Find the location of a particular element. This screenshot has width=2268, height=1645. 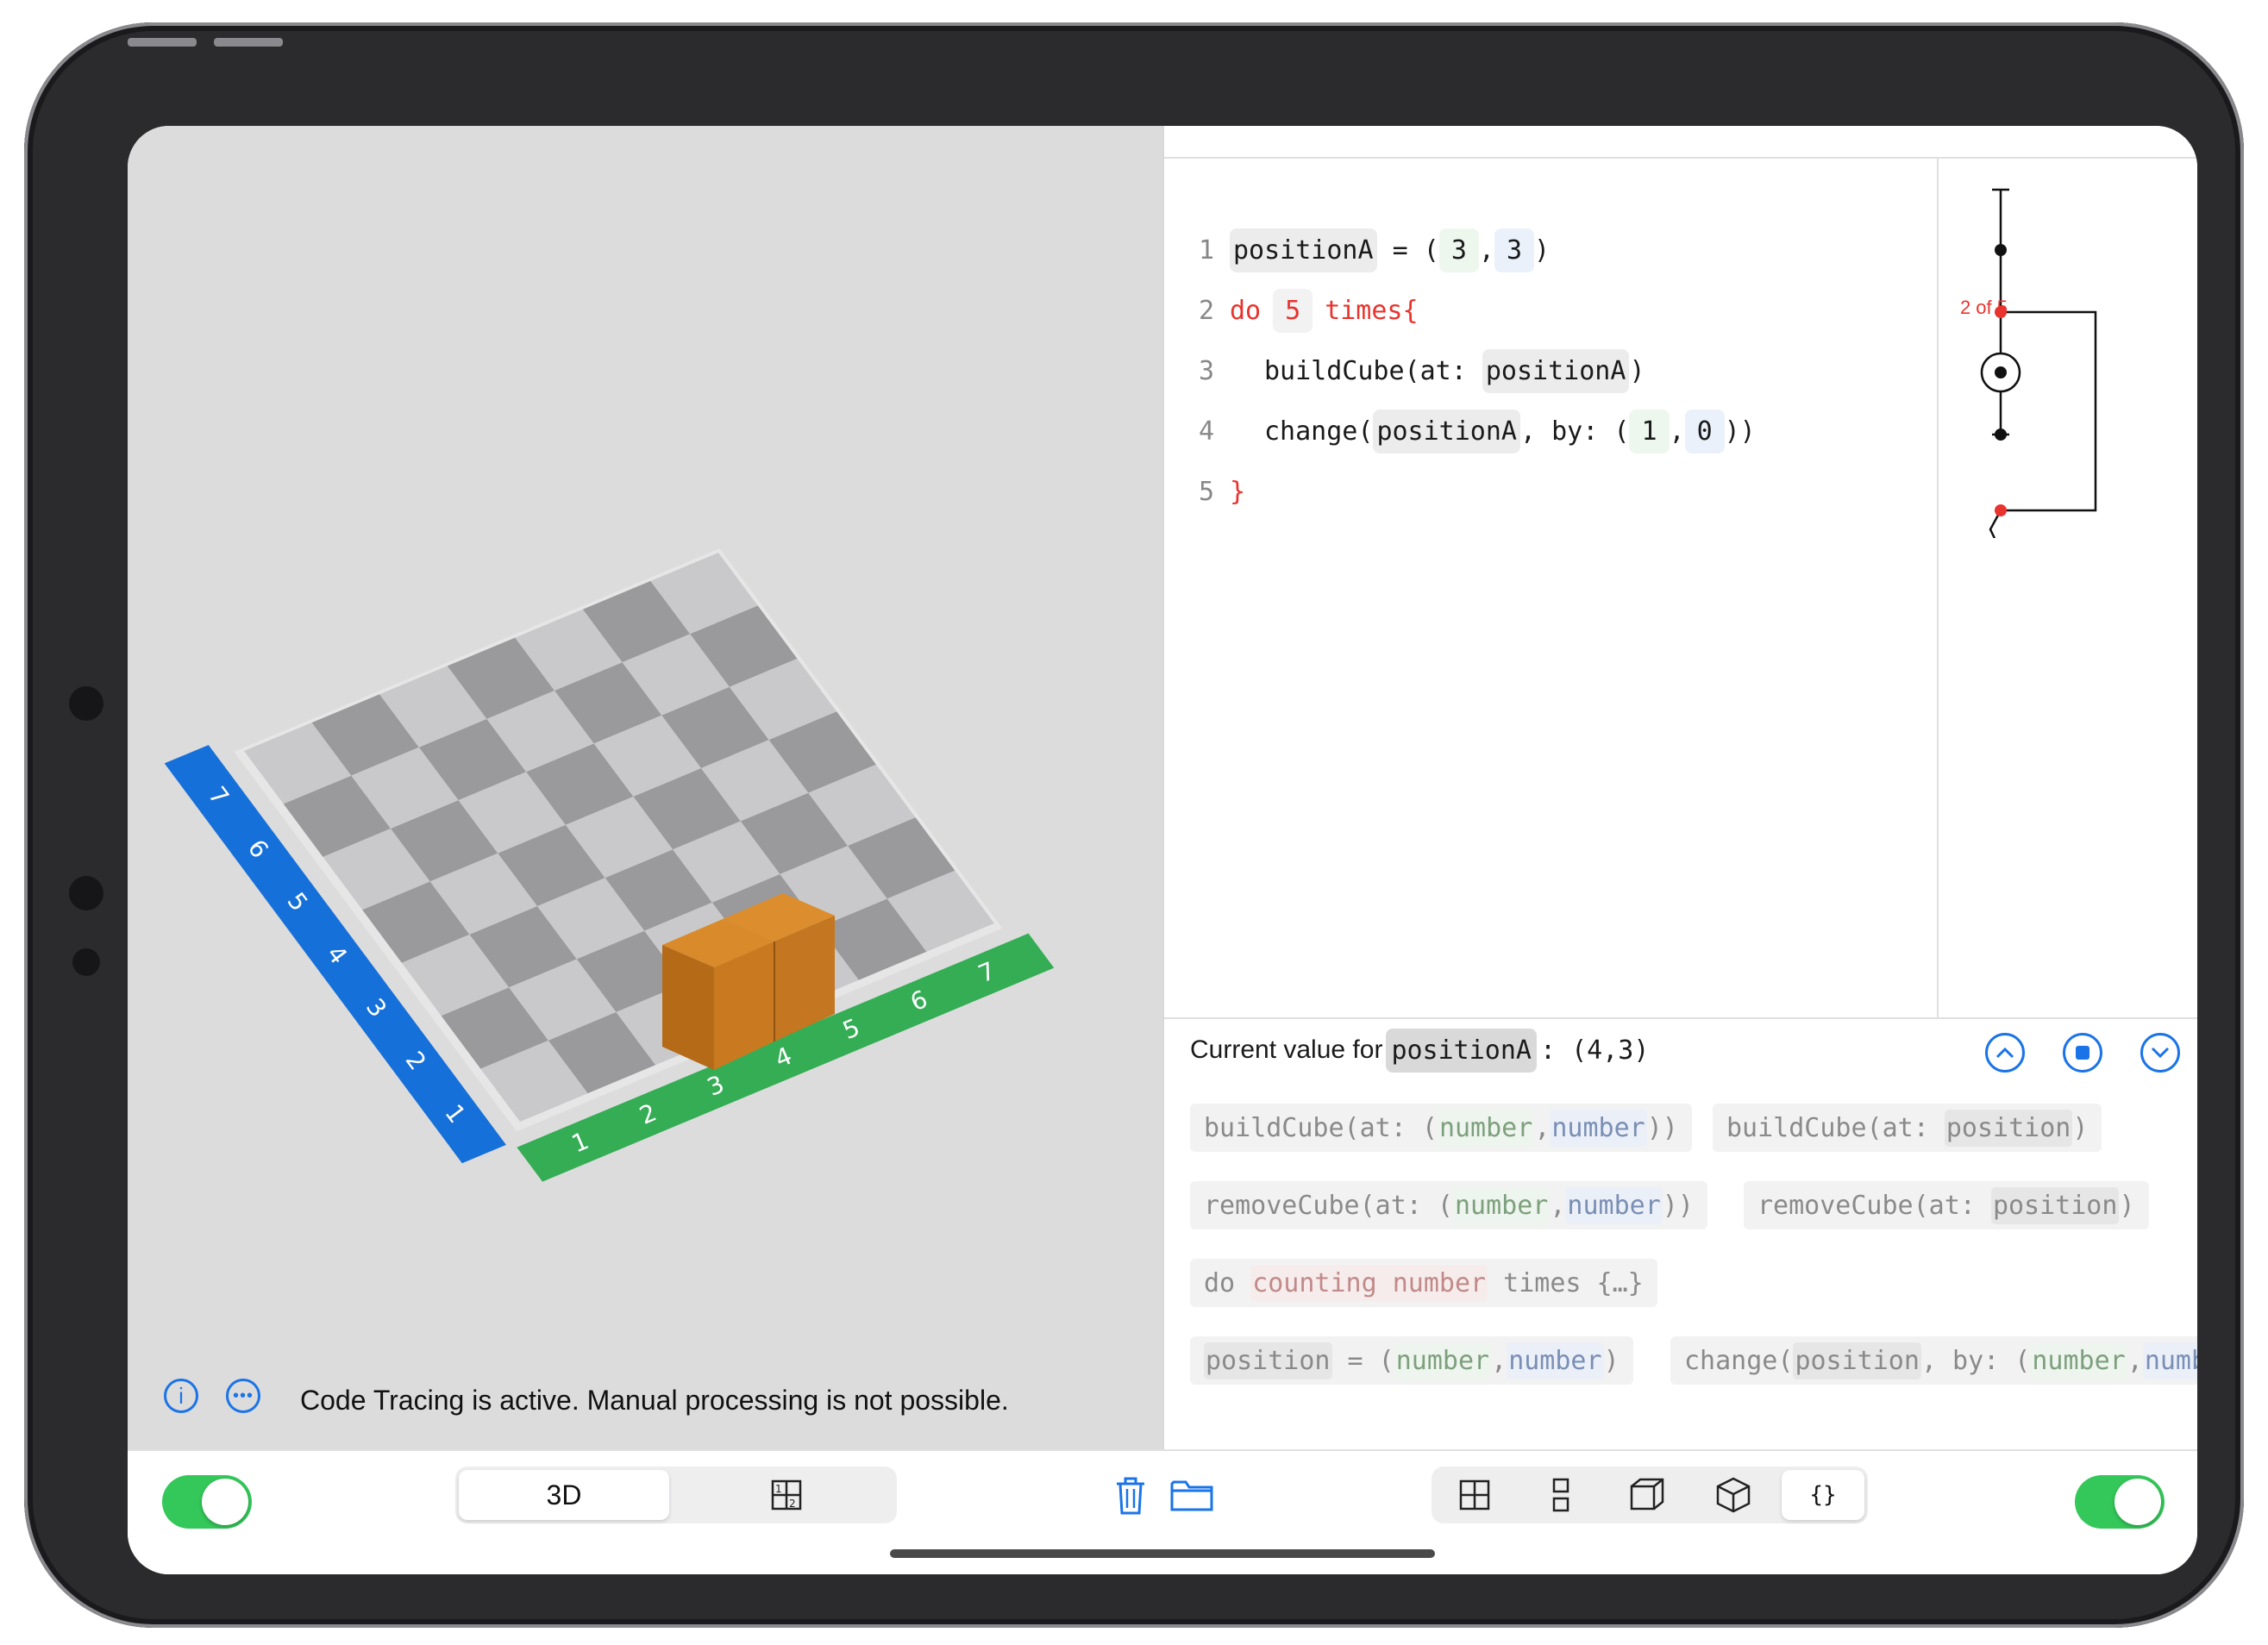

code-text: change( is located at coordinates (1319, 431).